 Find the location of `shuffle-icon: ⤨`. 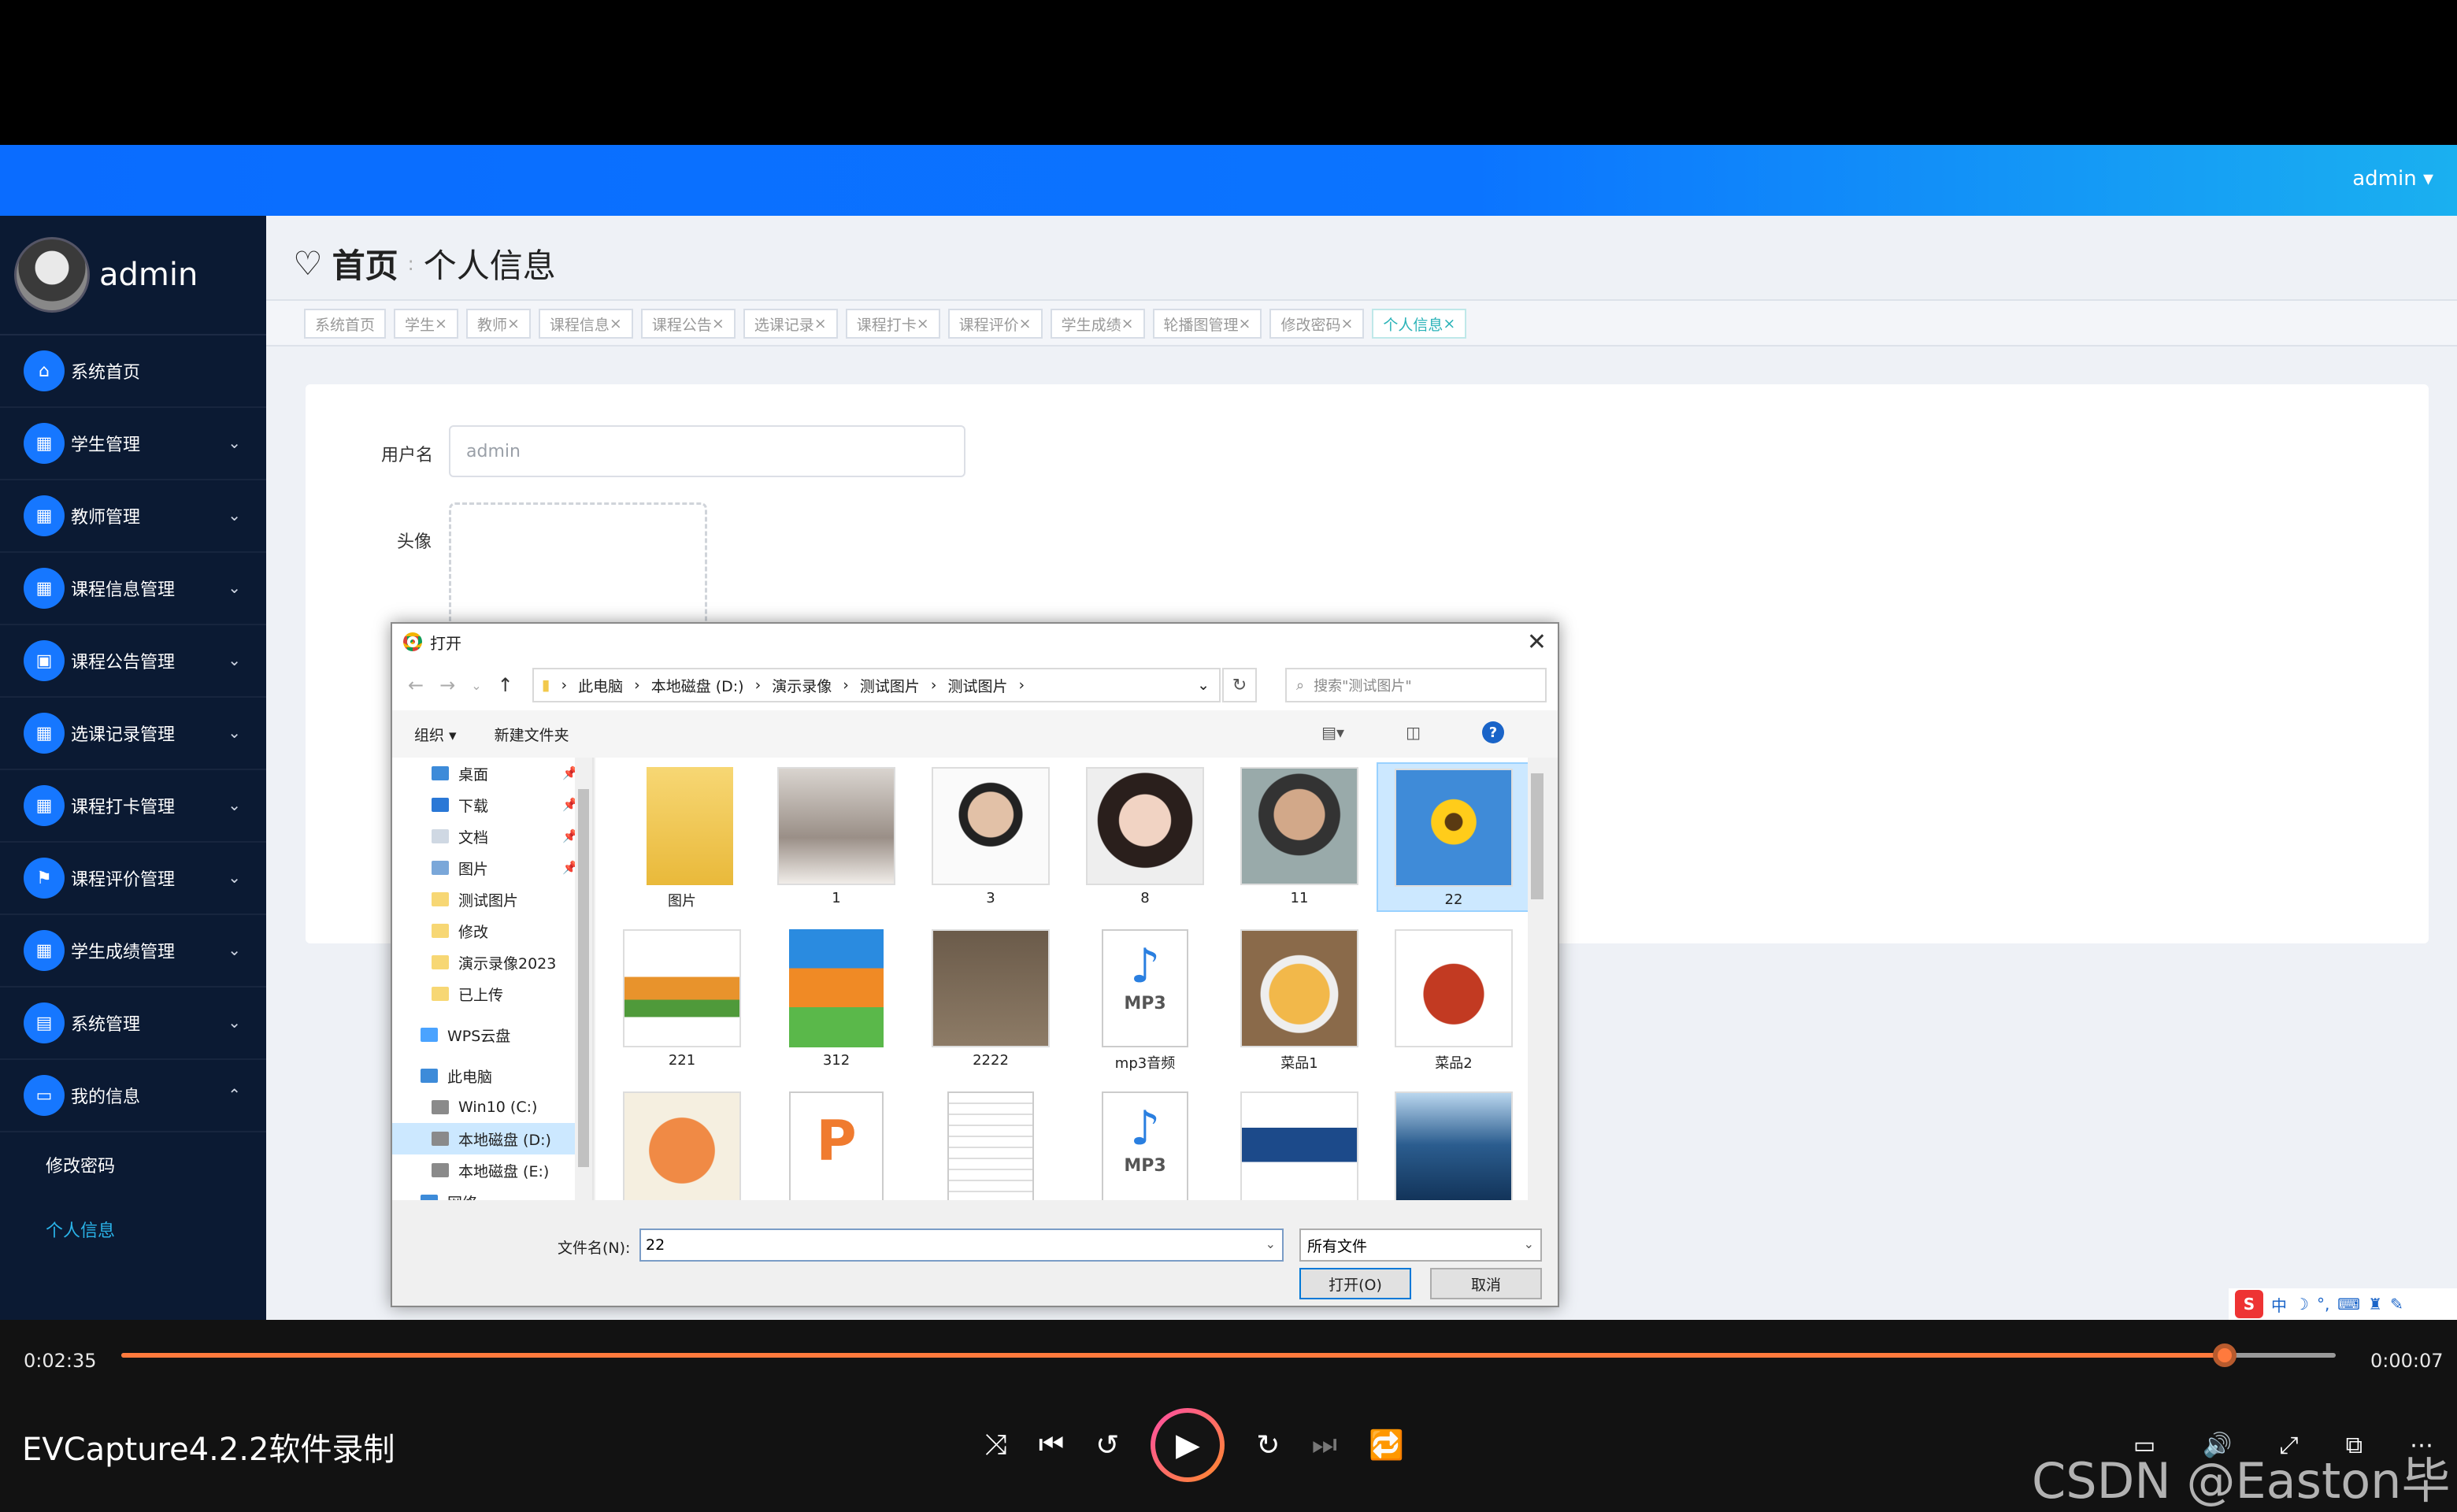

shuffle-icon: ⤨ is located at coordinates (995, 1445).